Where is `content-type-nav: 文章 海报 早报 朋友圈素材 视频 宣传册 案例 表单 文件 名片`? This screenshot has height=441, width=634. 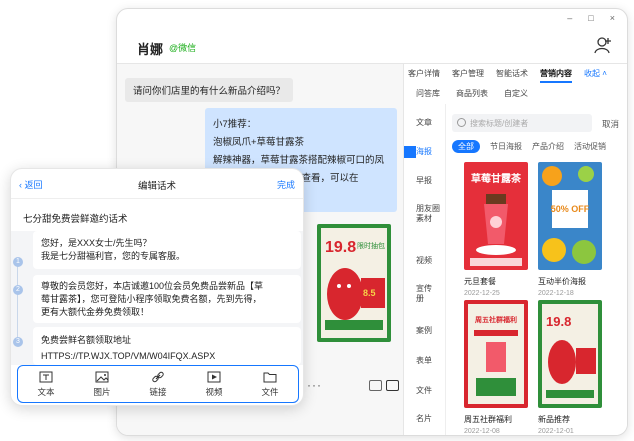
content-type-nav: 文章 海报 早报 朋友圈素材 视频 宣传册 案例 表单 文件 名片 is located at coordinates (425, 269).